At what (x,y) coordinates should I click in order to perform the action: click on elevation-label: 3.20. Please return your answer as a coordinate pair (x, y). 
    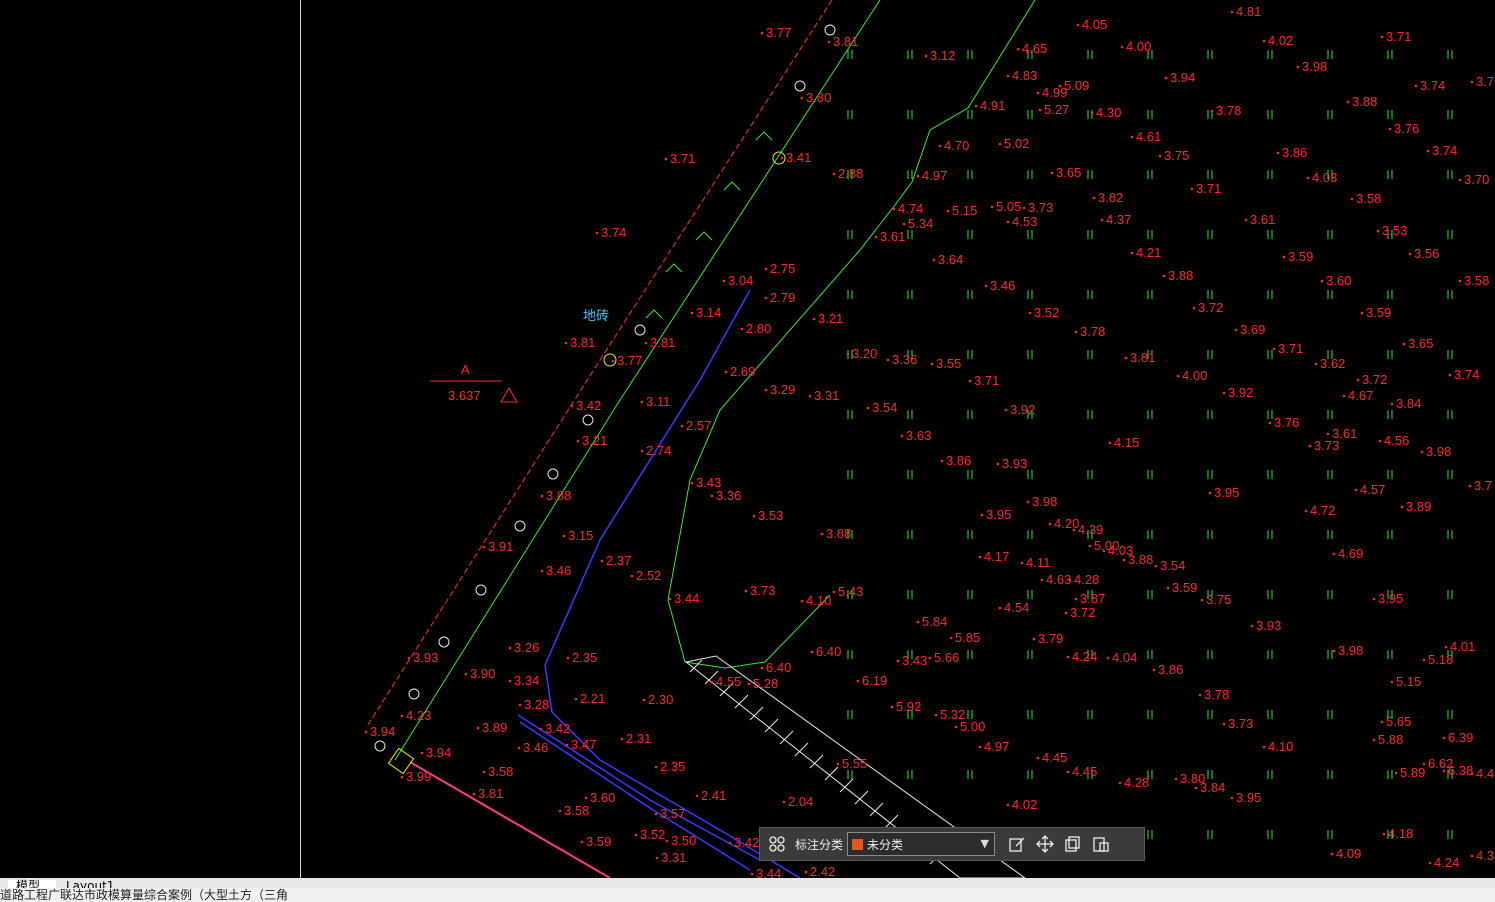
    Looking at the image, I should click on (864, 353).